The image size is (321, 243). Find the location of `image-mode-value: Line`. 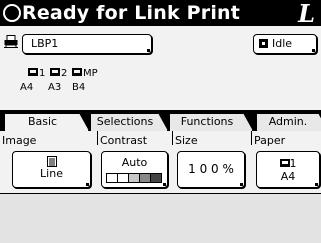

image-mode-value: Line is located at coordinates (51, 173).